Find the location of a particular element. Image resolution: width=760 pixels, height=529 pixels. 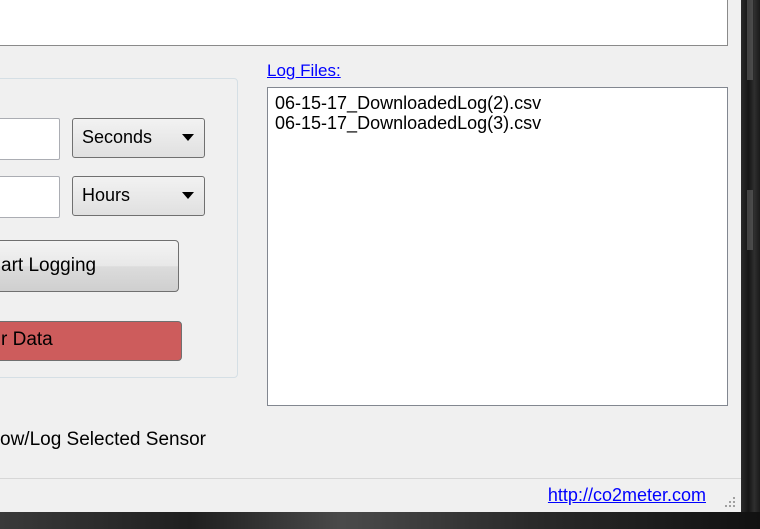

interval-unit-select: Seconds is located at coordinates (138, 138).